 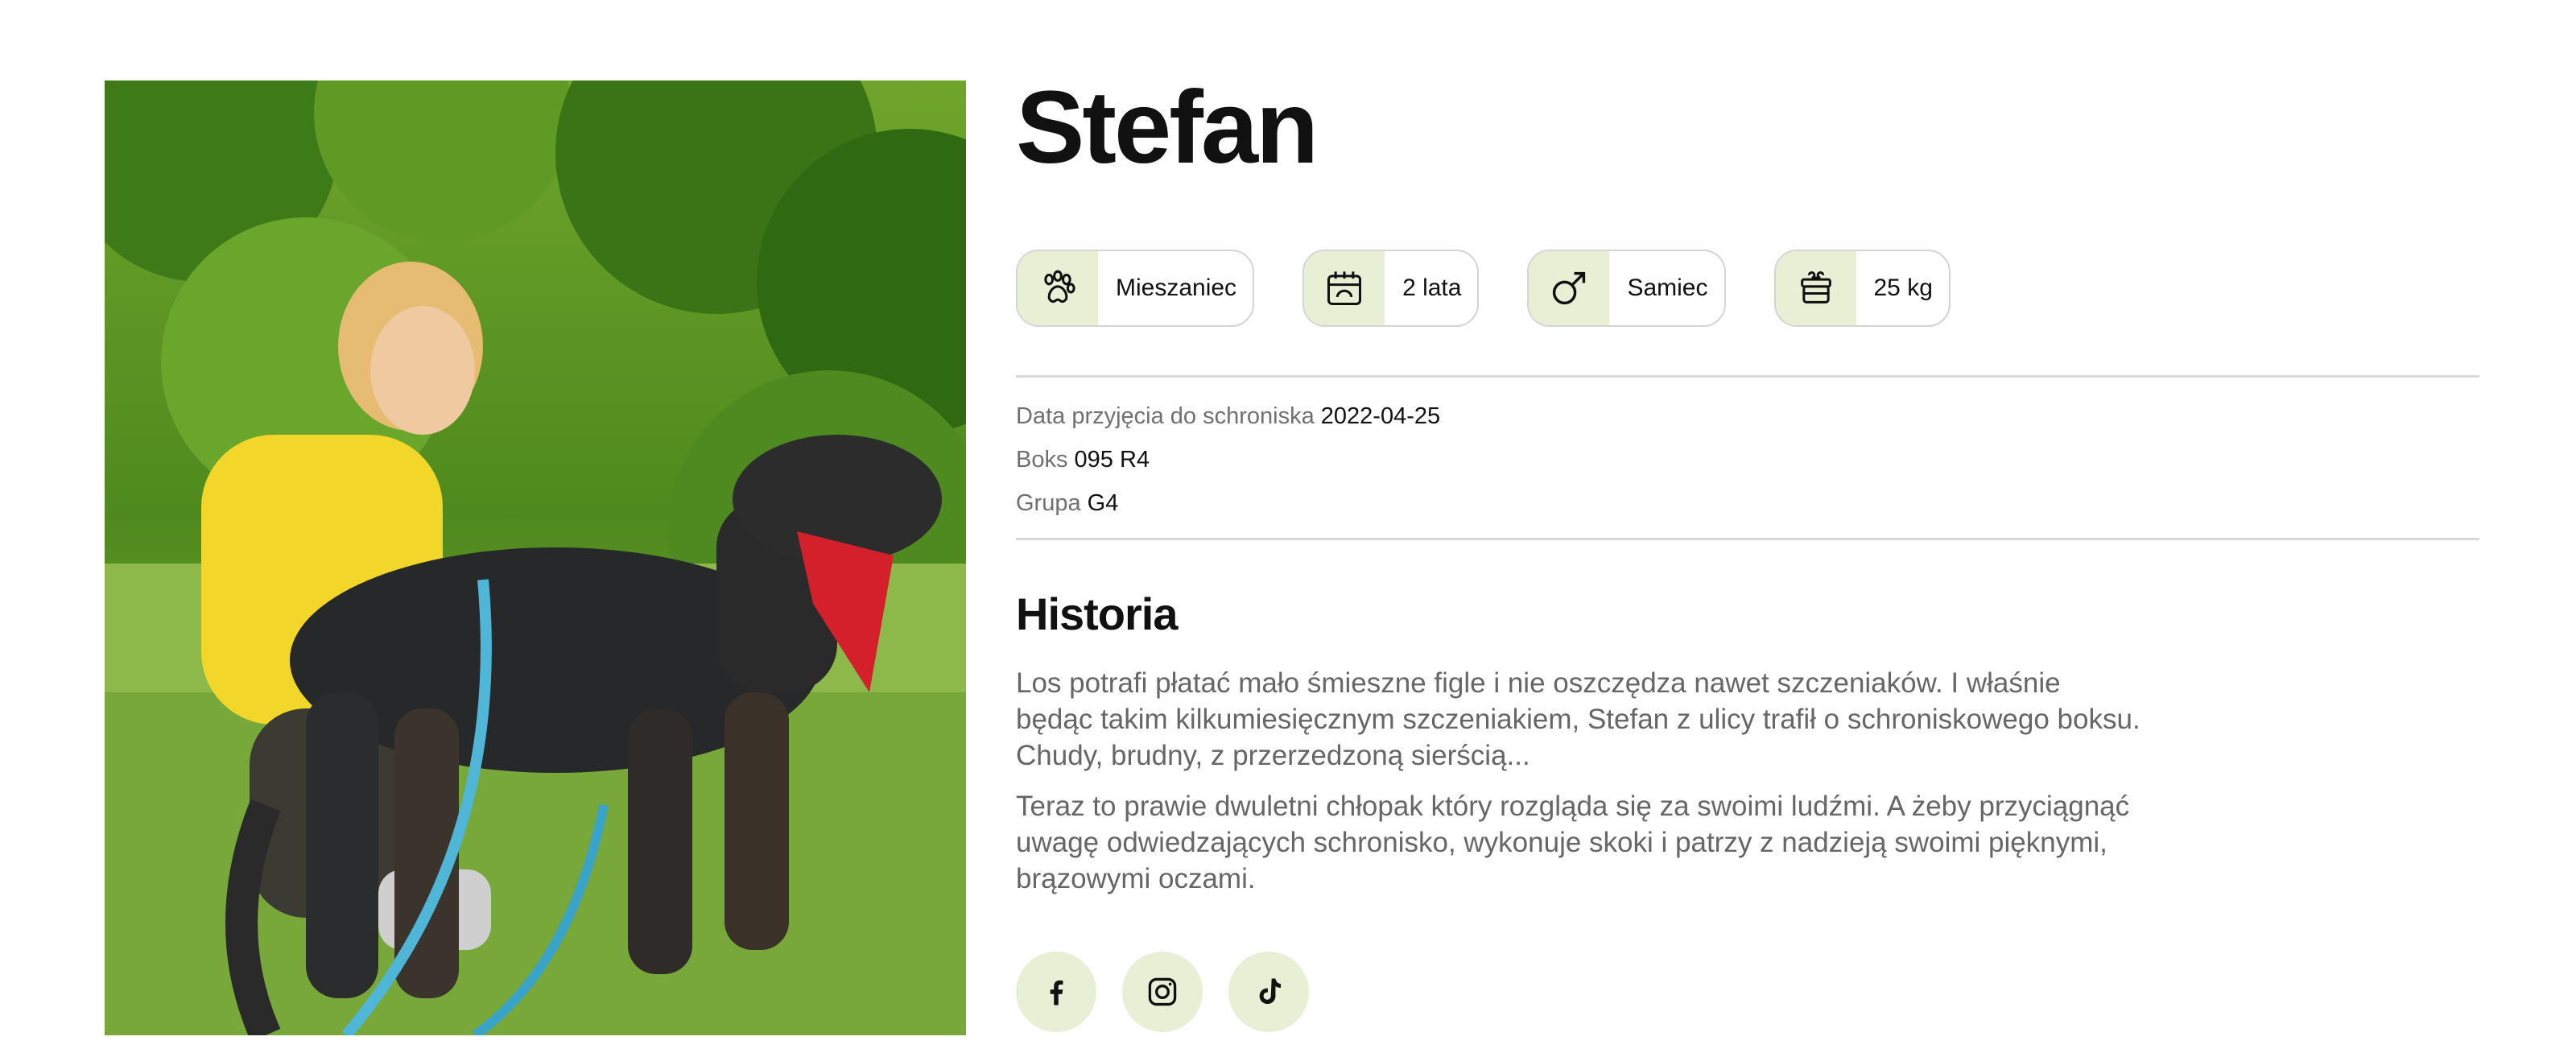 What do you see at coordinates (1507, 289) in the screenshot?
I see `attribute-chips: Mieszaniec 2 lata Samiec 25 kg` at bounding box center [1507, 289].